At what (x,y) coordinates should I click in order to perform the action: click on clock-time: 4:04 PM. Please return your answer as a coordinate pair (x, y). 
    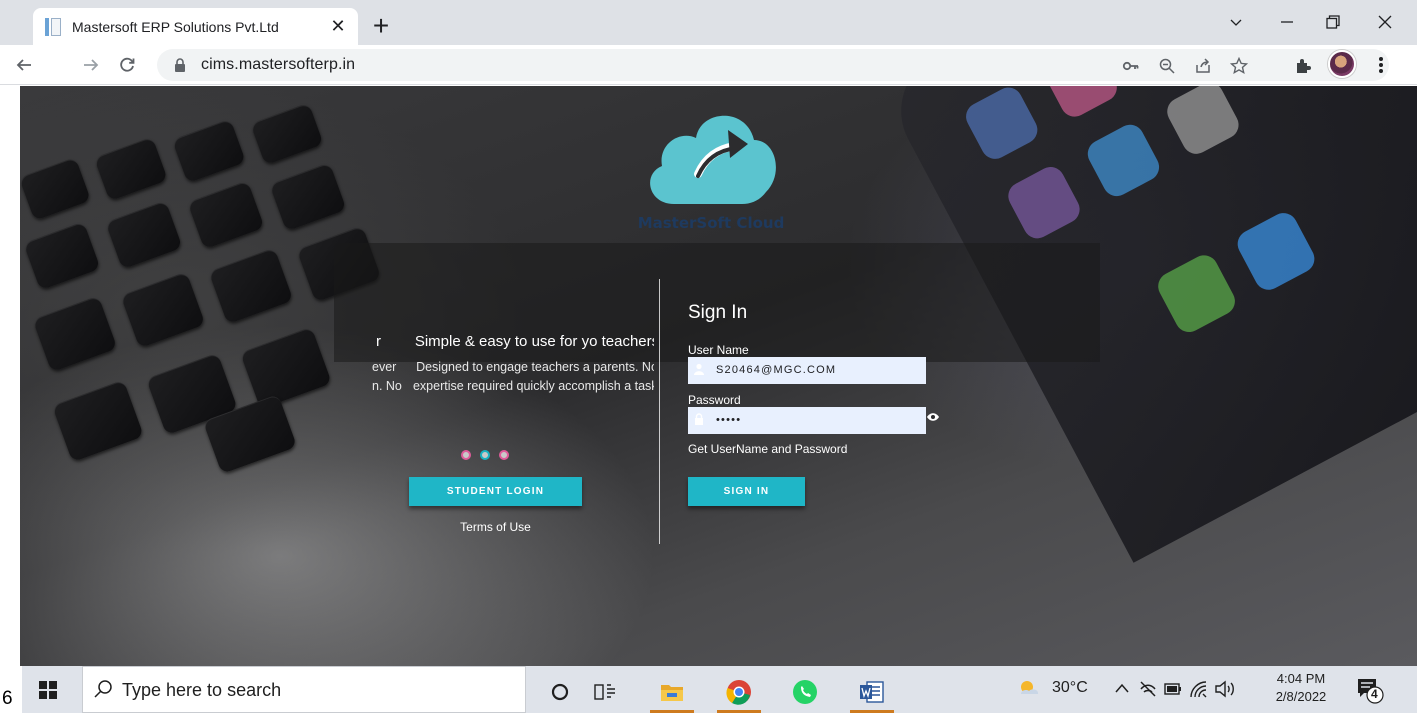
    Looking at the image, I should click on (1301, 678).